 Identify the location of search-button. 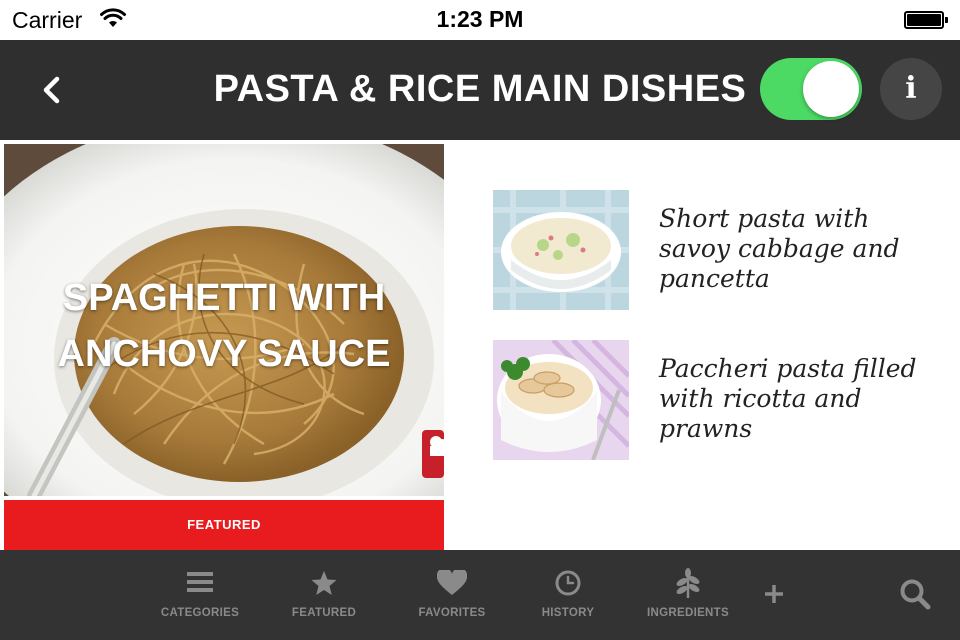
(915, 595).